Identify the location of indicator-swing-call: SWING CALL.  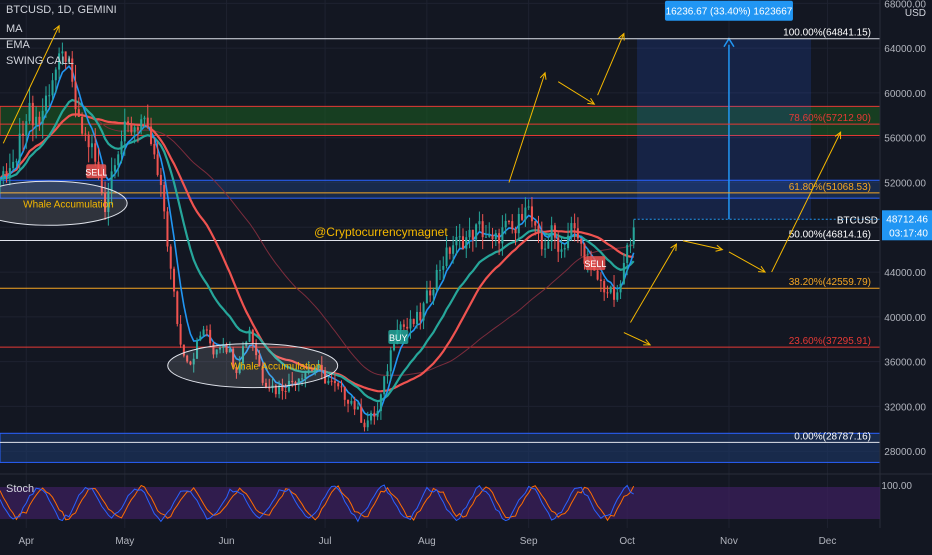
(40, 61).